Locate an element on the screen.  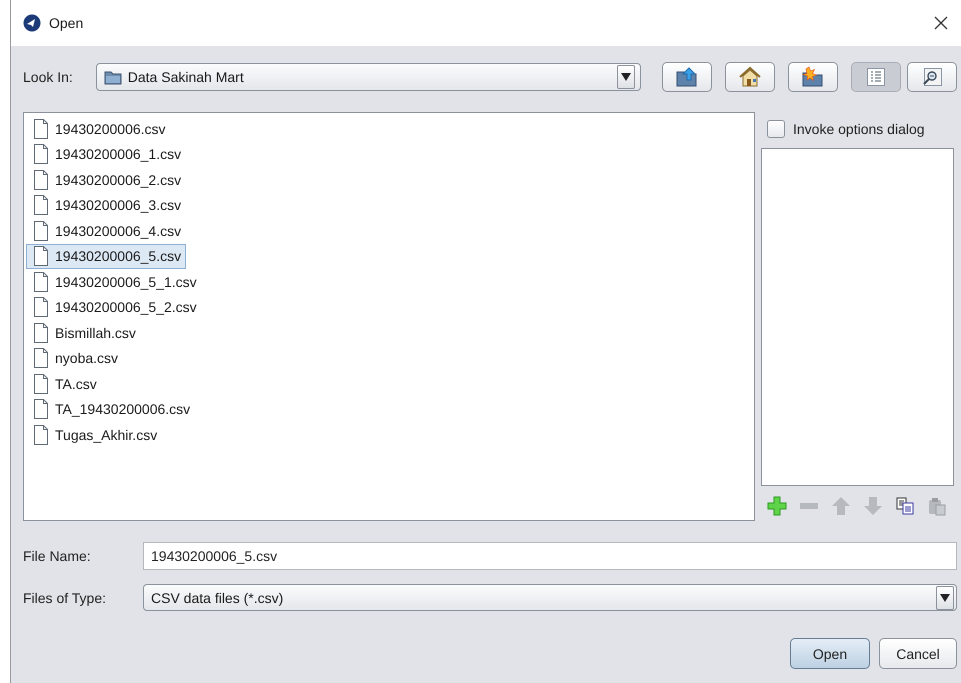
close-icon is located at coordinates (941, 23).